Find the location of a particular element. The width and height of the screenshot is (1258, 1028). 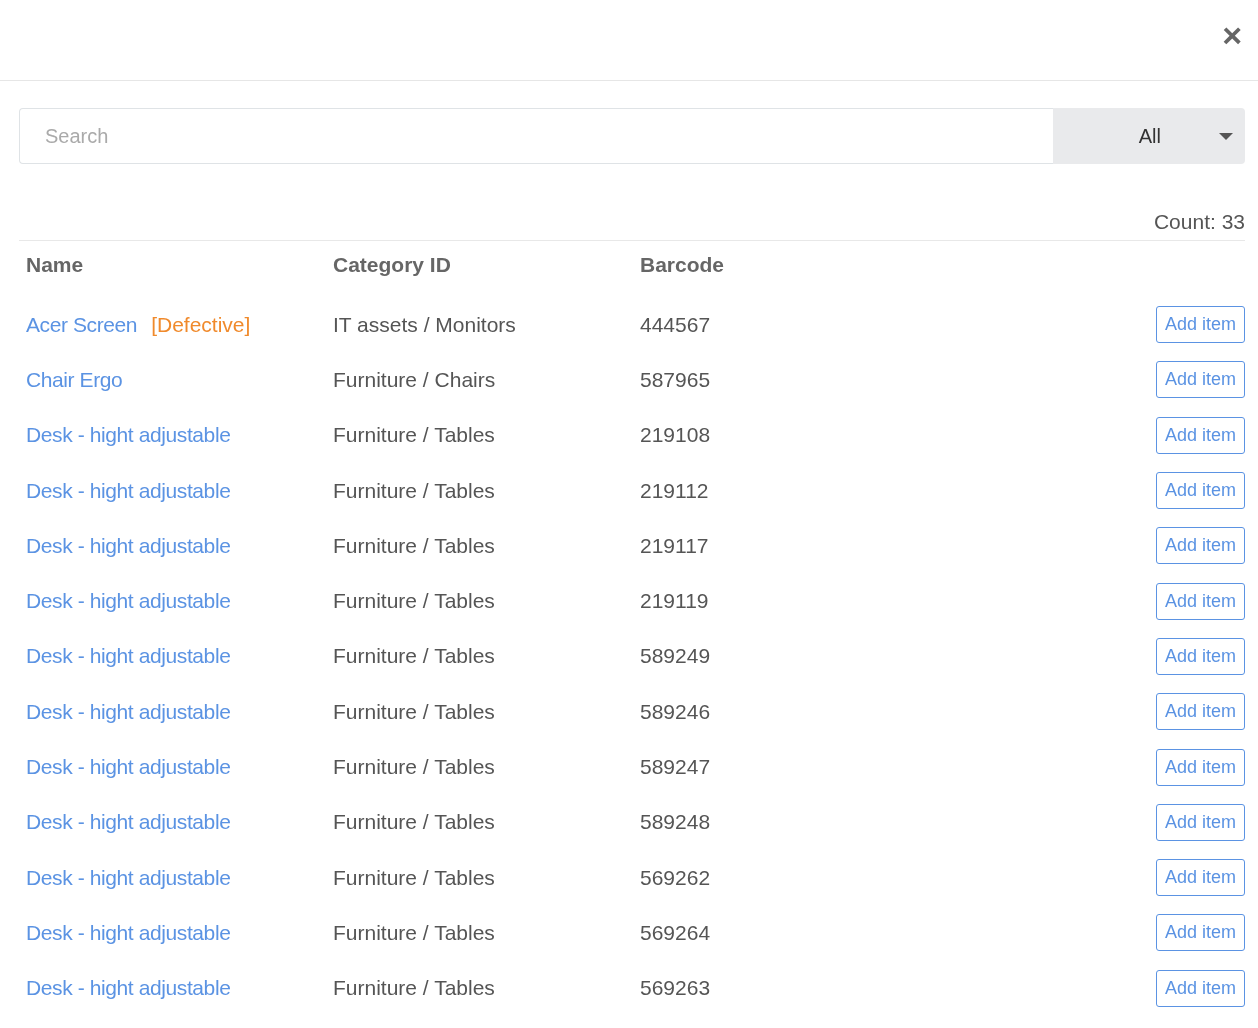

close-button: × is located at coordinates (1232, 35).